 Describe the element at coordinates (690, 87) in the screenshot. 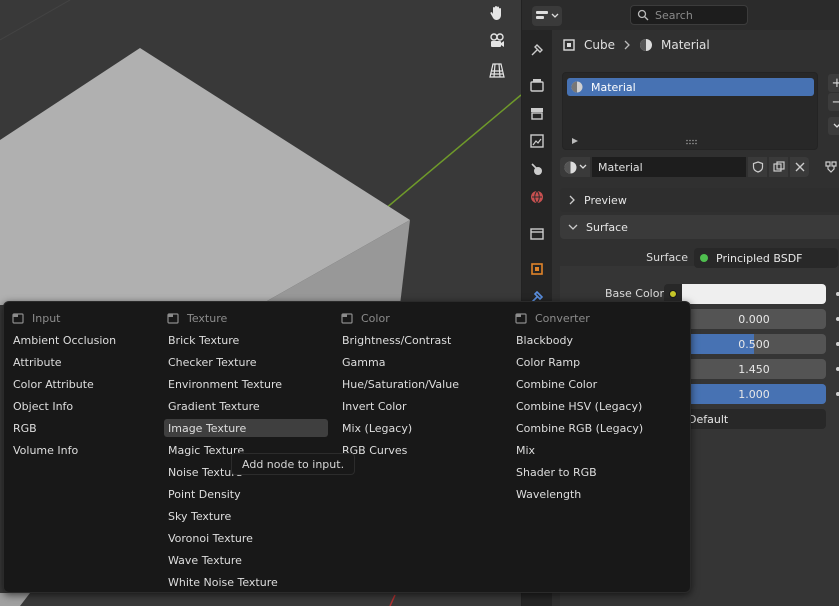

I see `material-slot-item: Material` at that location.